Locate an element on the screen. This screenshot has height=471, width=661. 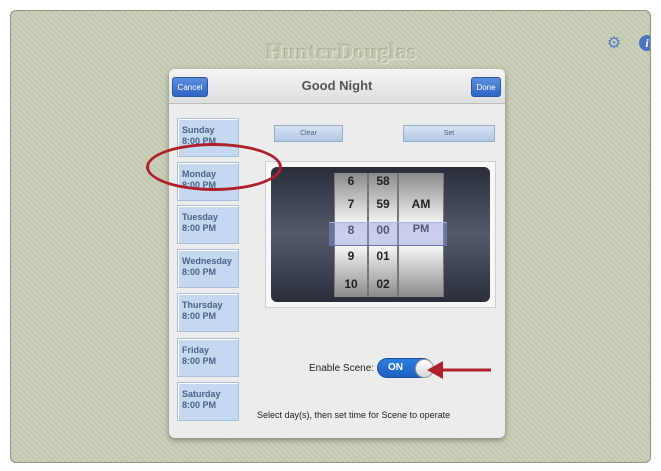
done-button: Done is located at coordinates (486, 87).